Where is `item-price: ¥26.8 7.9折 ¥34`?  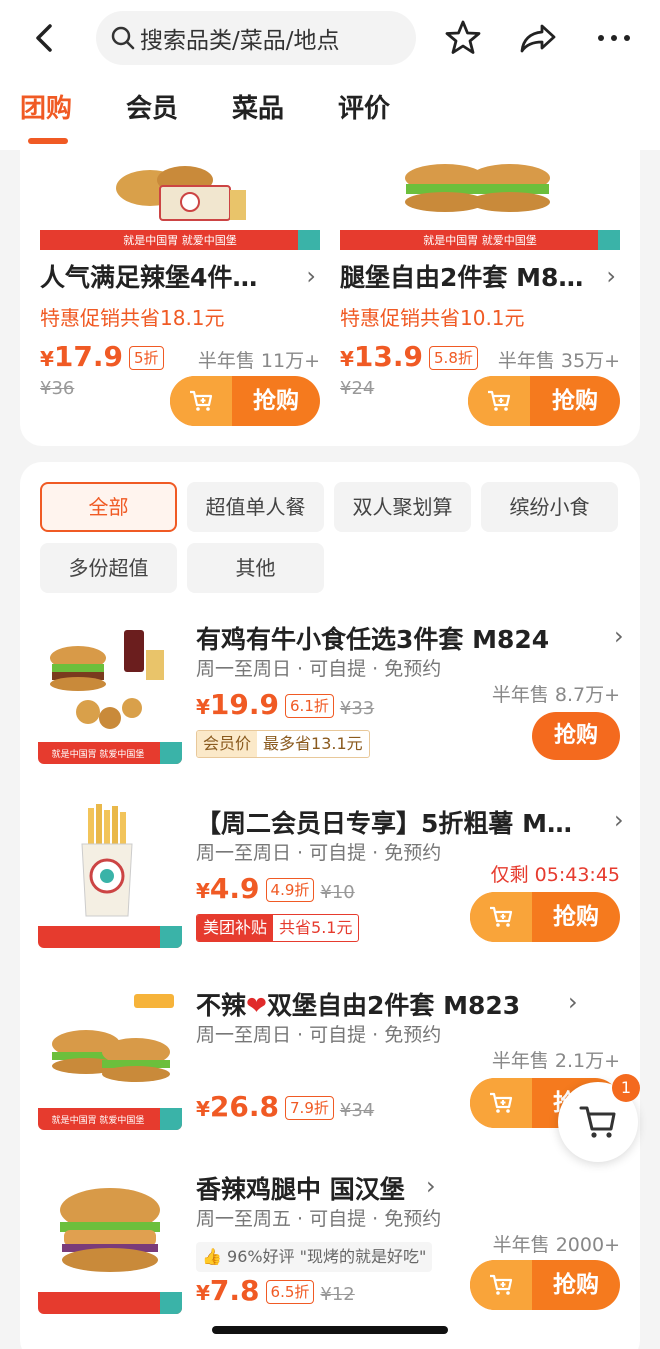 item-price: ¥26.8 7.9折 ¥34 is located at coordinates (285, 1106).